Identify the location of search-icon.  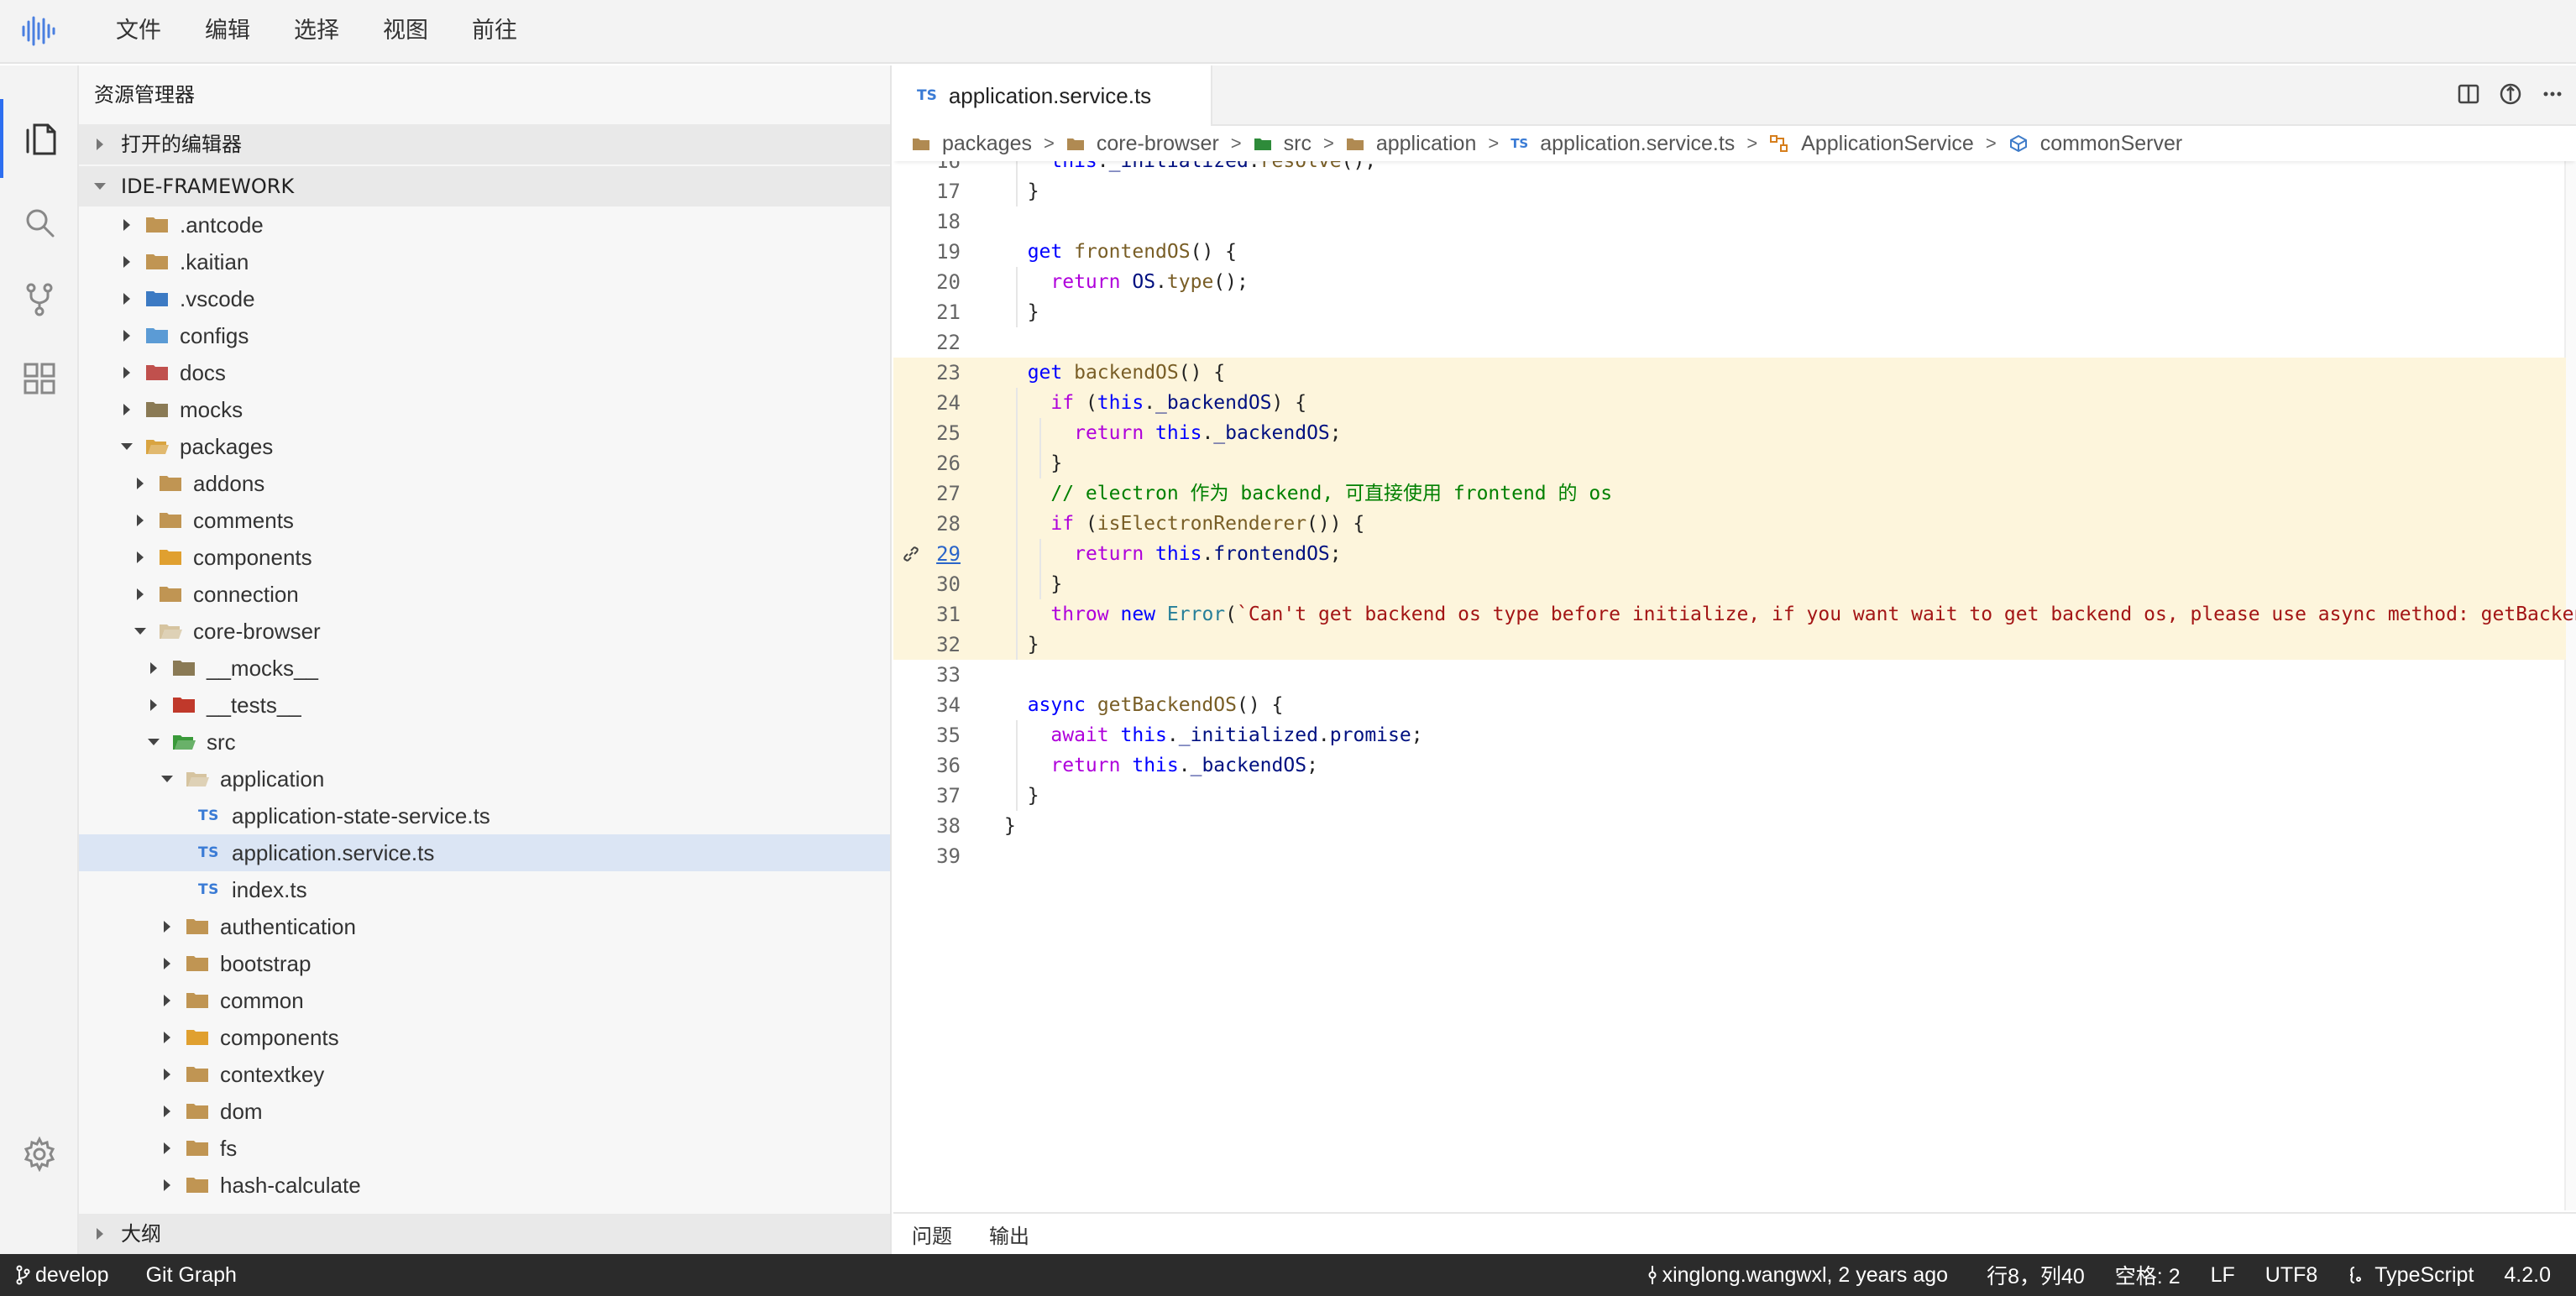
(39, 222).